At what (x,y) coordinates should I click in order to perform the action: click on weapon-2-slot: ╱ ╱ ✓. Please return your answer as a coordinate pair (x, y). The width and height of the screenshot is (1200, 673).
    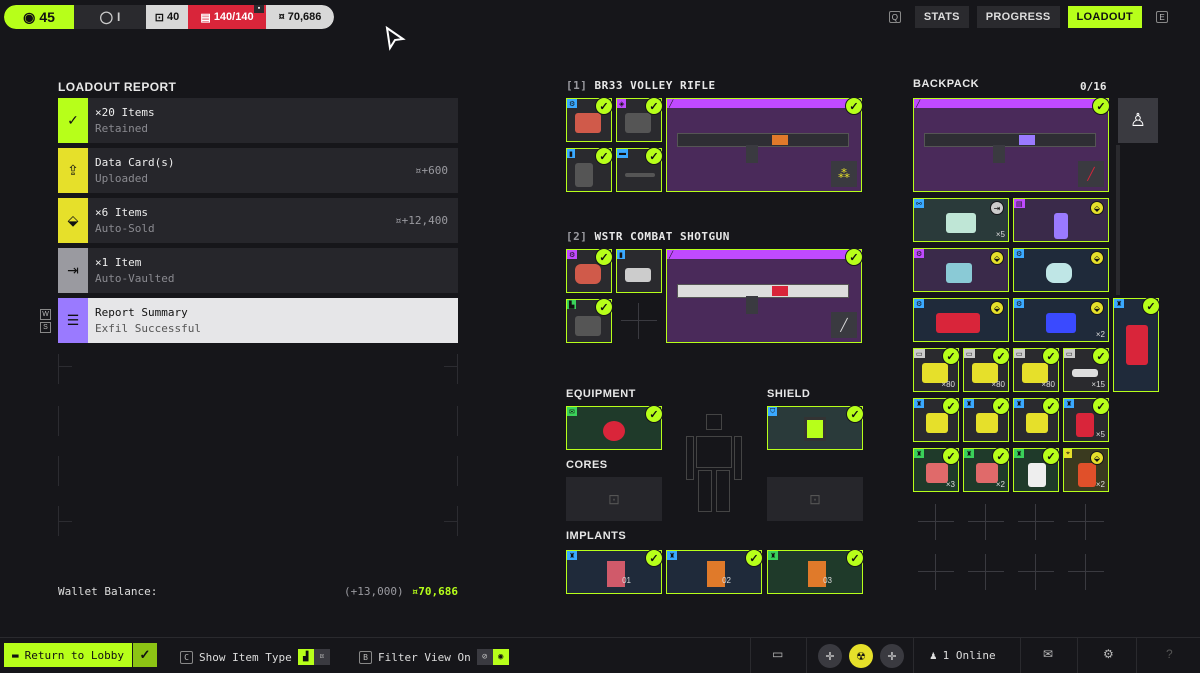
    Looking at the image, I should click on (764, 295).